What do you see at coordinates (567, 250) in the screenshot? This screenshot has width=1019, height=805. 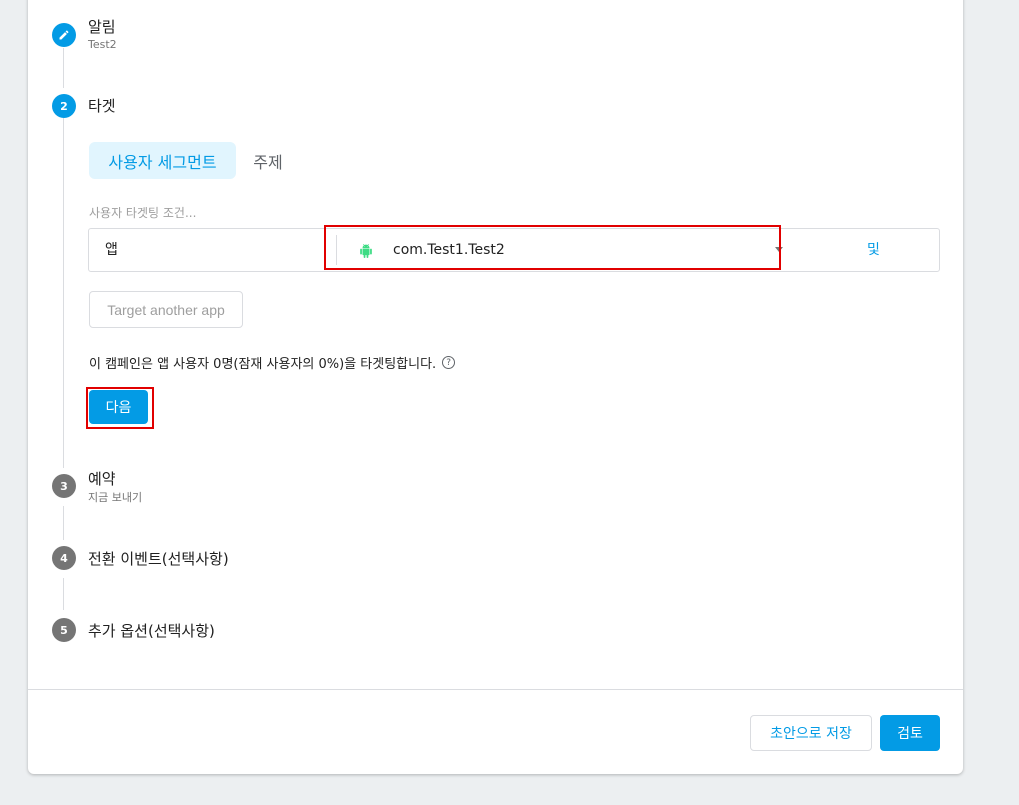 I see `app-select-dropdown: com.Test1.Test2` at bounding box center [567, 250].